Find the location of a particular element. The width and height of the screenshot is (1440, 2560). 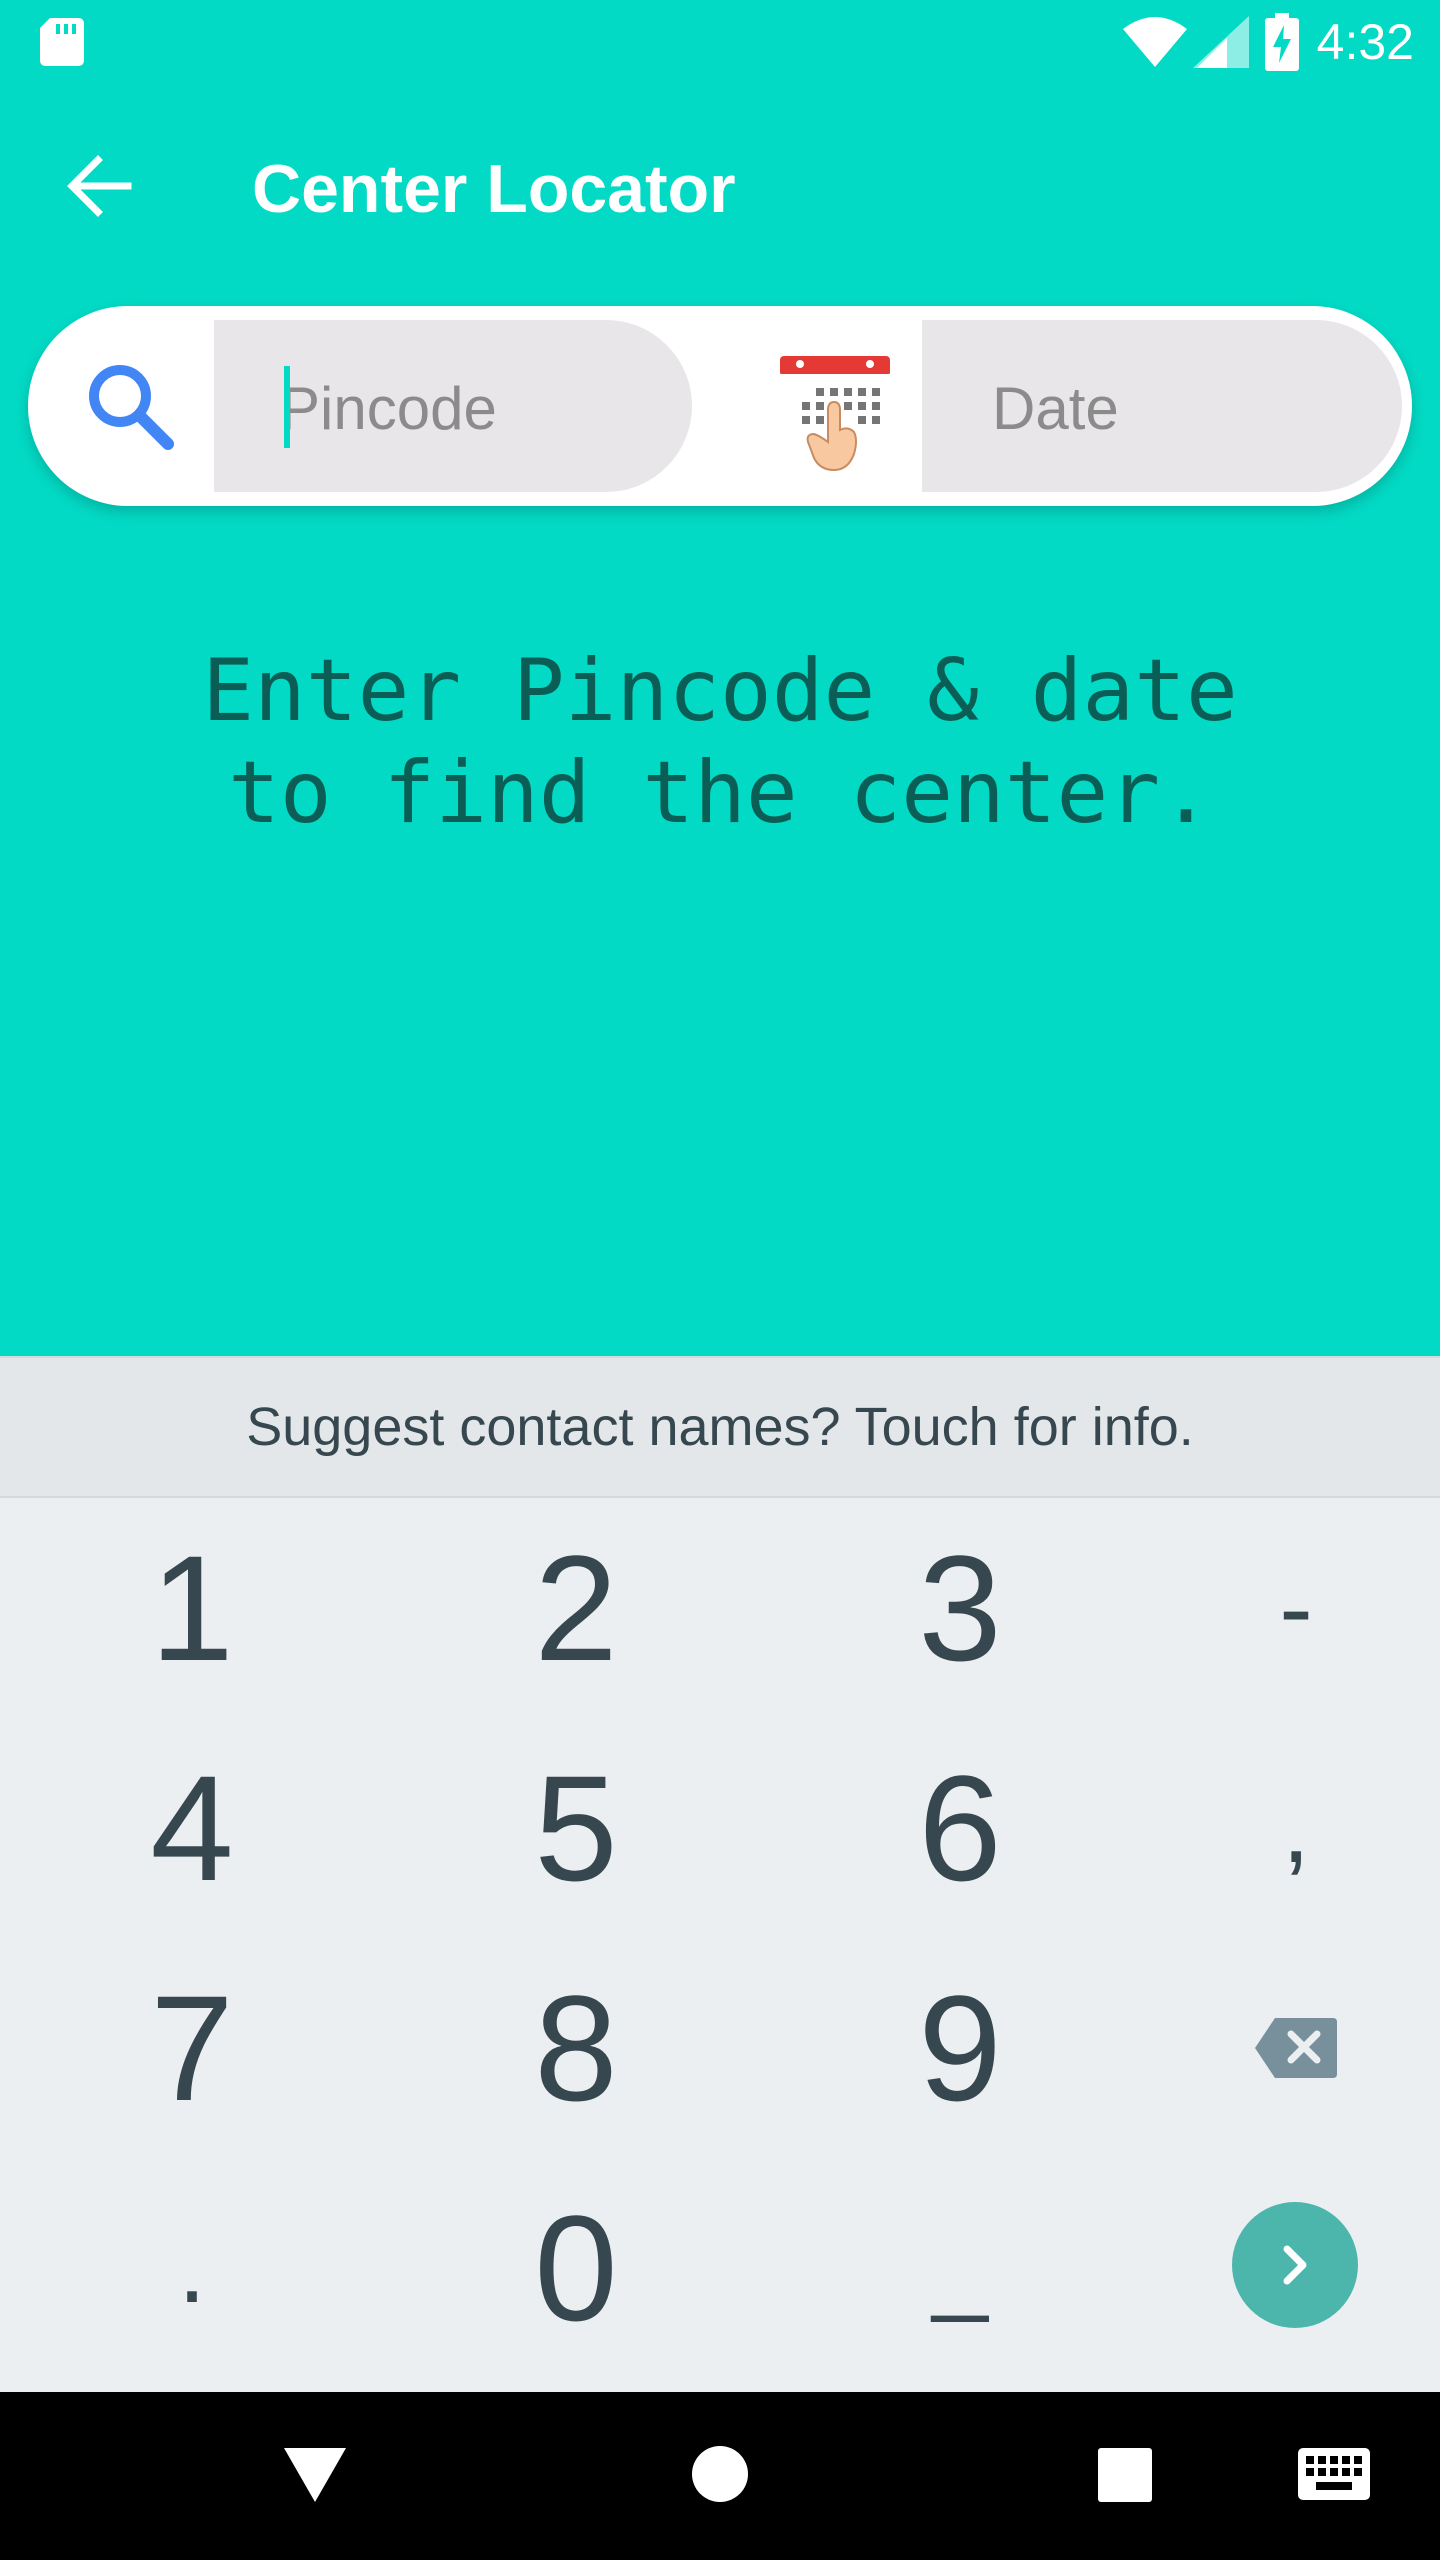

search-card is located at coordinates (720, 406).